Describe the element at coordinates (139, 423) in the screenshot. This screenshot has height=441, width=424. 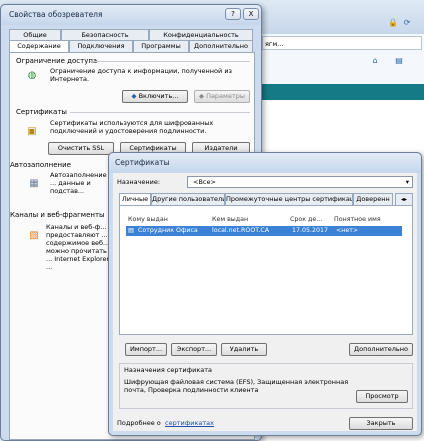
I see `learn-more-prefix: Подробнее о` at that location.